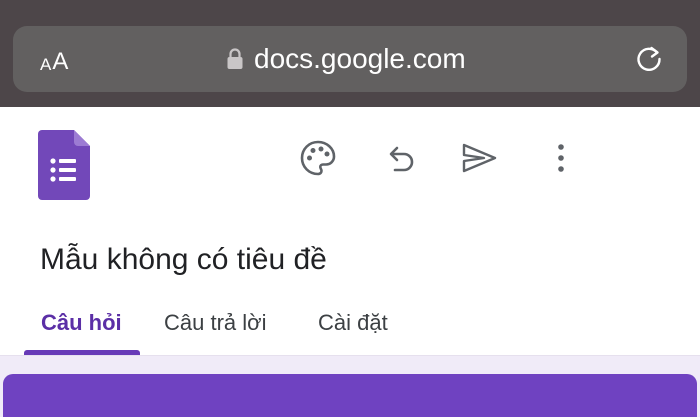 This screenshot has width=700, height=417. Describe the element at coordinates (318, 158) in the screenshot. I see `palette-icon` at that location.